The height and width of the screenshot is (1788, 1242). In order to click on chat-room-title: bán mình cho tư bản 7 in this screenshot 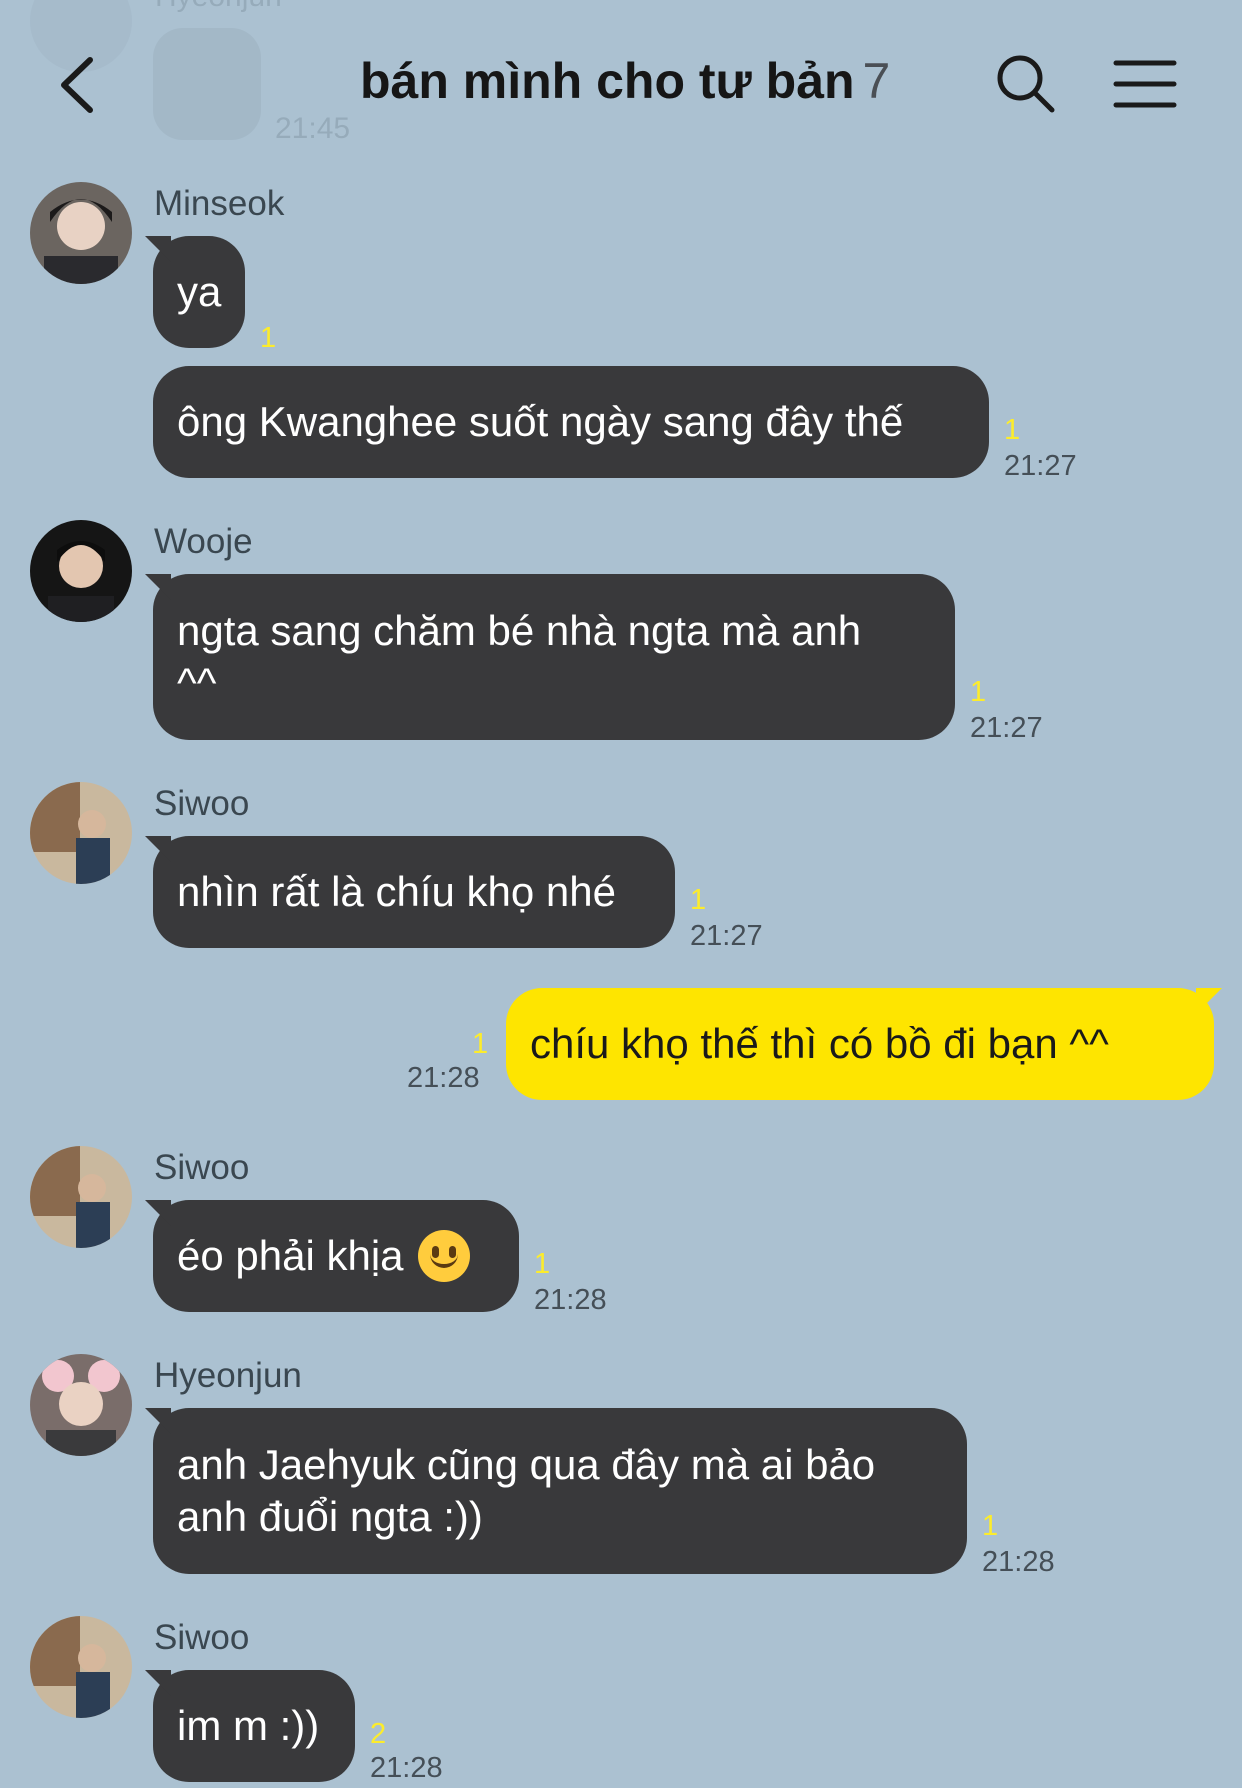, I will do `click(625, 81)`.